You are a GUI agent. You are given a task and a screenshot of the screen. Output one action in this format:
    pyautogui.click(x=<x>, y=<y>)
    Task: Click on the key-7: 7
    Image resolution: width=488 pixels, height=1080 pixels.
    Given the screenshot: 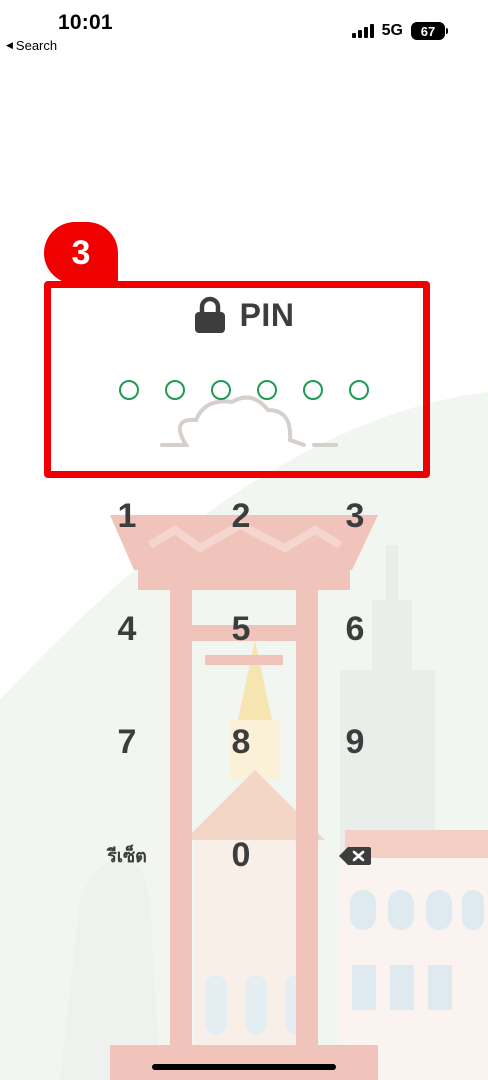 What is the action you would take?
    pyautogui.click(x=127, y=742)
    